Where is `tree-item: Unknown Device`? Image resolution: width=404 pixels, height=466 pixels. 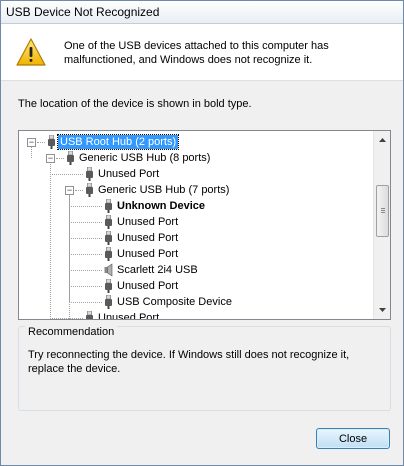 tree-item: Unknown Device is located at coordinates (196, 206).